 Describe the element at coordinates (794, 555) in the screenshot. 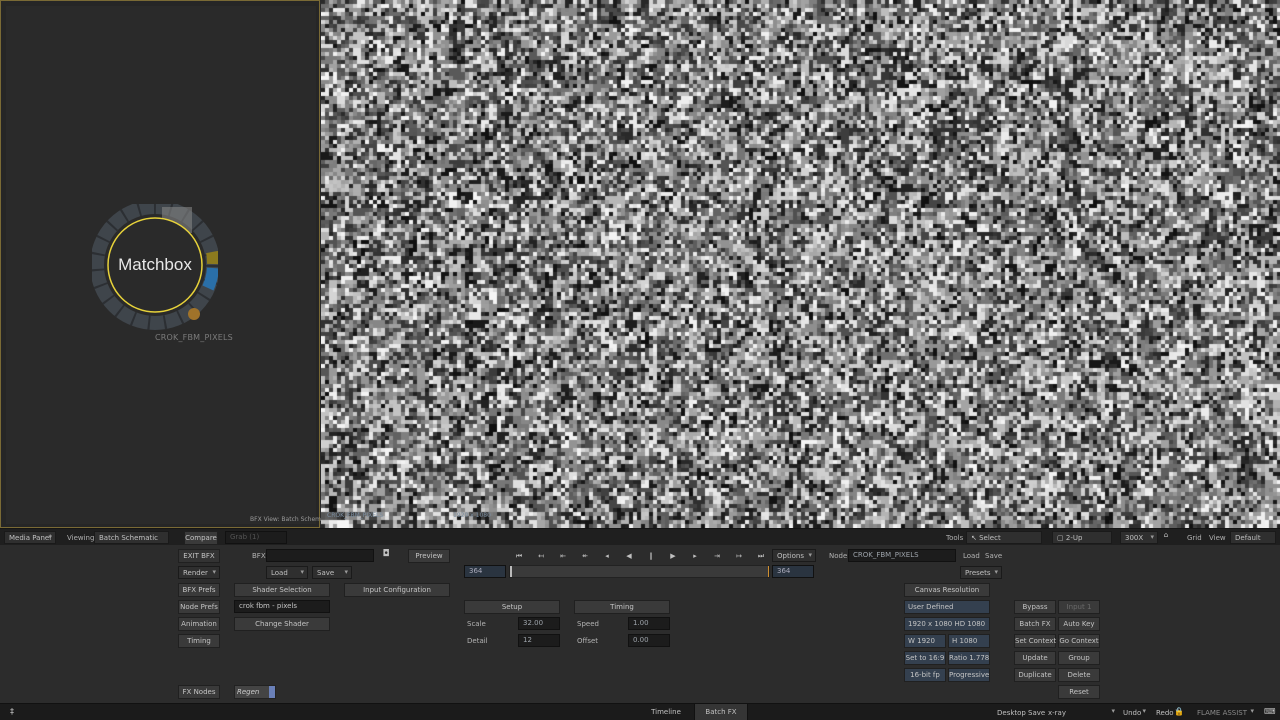

I see `options-dropdown: Options` at that location.